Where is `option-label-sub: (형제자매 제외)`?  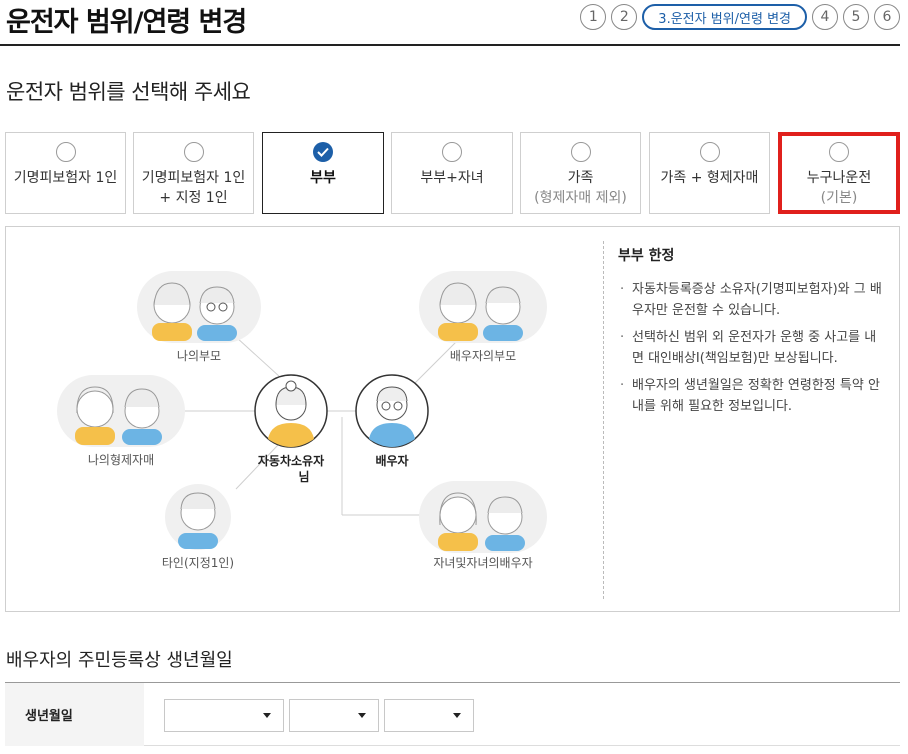
option-label-sub: (형제자매 제외) is located at coordinates (580, 198).